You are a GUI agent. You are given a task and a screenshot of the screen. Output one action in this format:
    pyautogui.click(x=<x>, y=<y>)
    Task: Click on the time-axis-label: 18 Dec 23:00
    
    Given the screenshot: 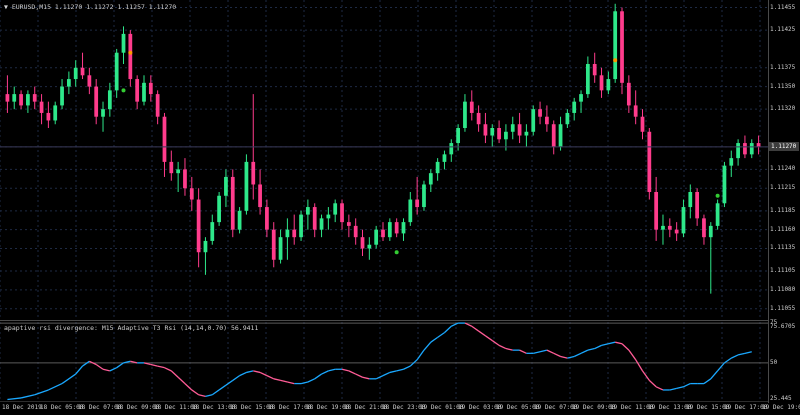 What is the action you would take?
    pyautogui.click(x=404, y=407)
    